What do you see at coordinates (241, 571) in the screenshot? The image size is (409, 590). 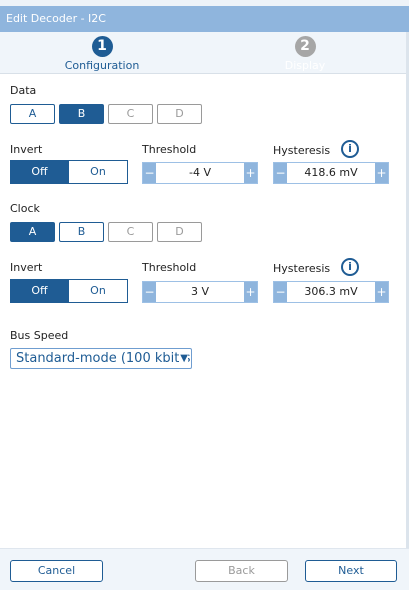 I see `back-button: Back` at bounding box center [241, 571].